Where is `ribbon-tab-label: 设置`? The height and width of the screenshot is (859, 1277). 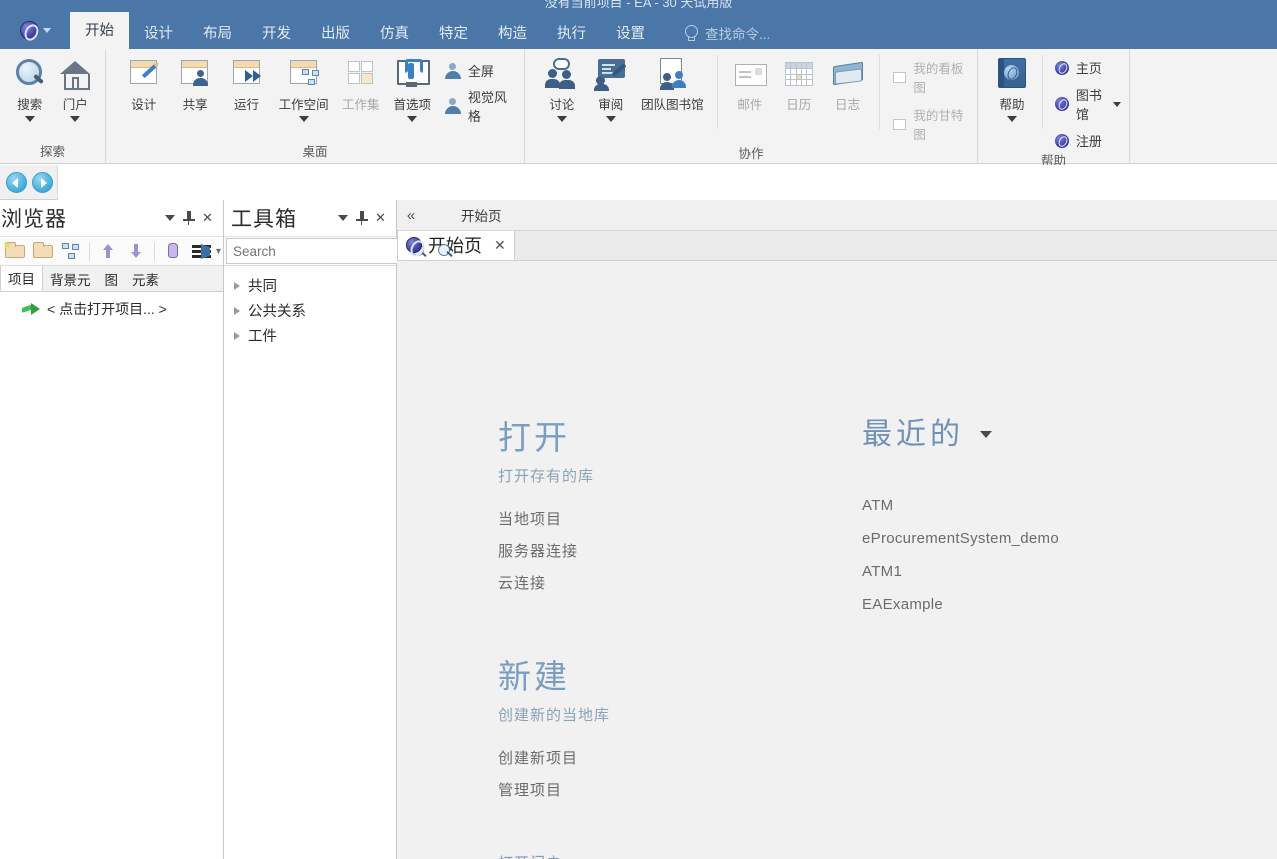
ribbon-tab-label: 设置 is located at coordinates (630, 34).